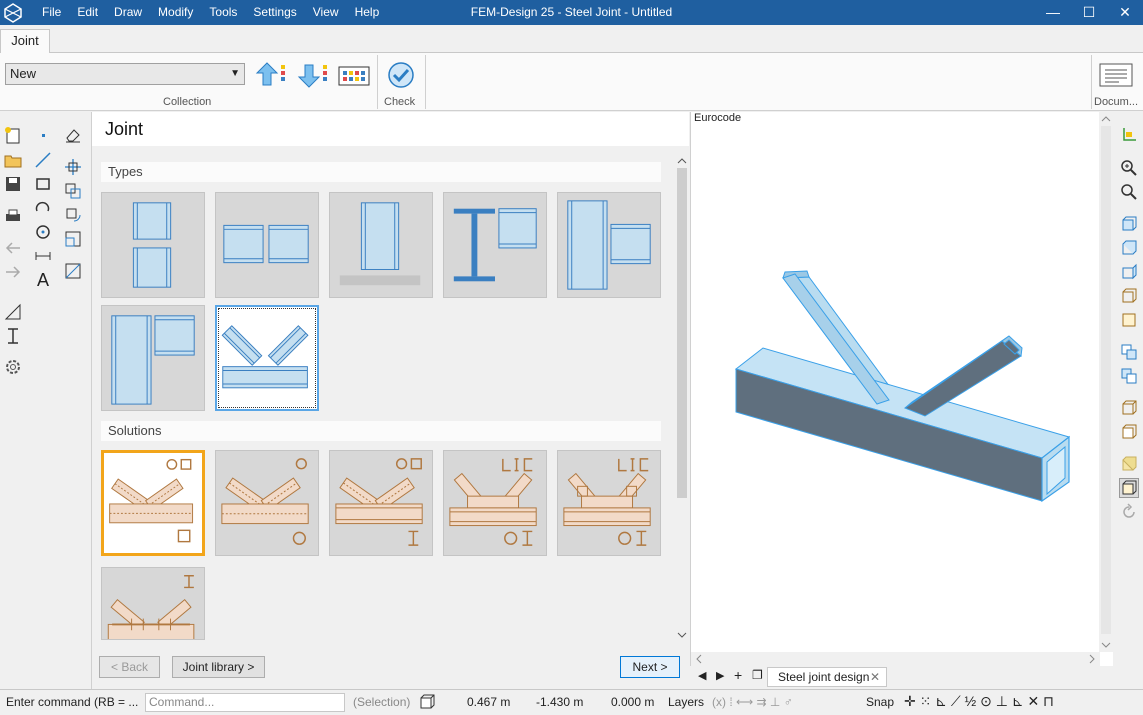  Describe the element at coordinates (13, 184) in the screenshot. I see `save-icon` at that location.